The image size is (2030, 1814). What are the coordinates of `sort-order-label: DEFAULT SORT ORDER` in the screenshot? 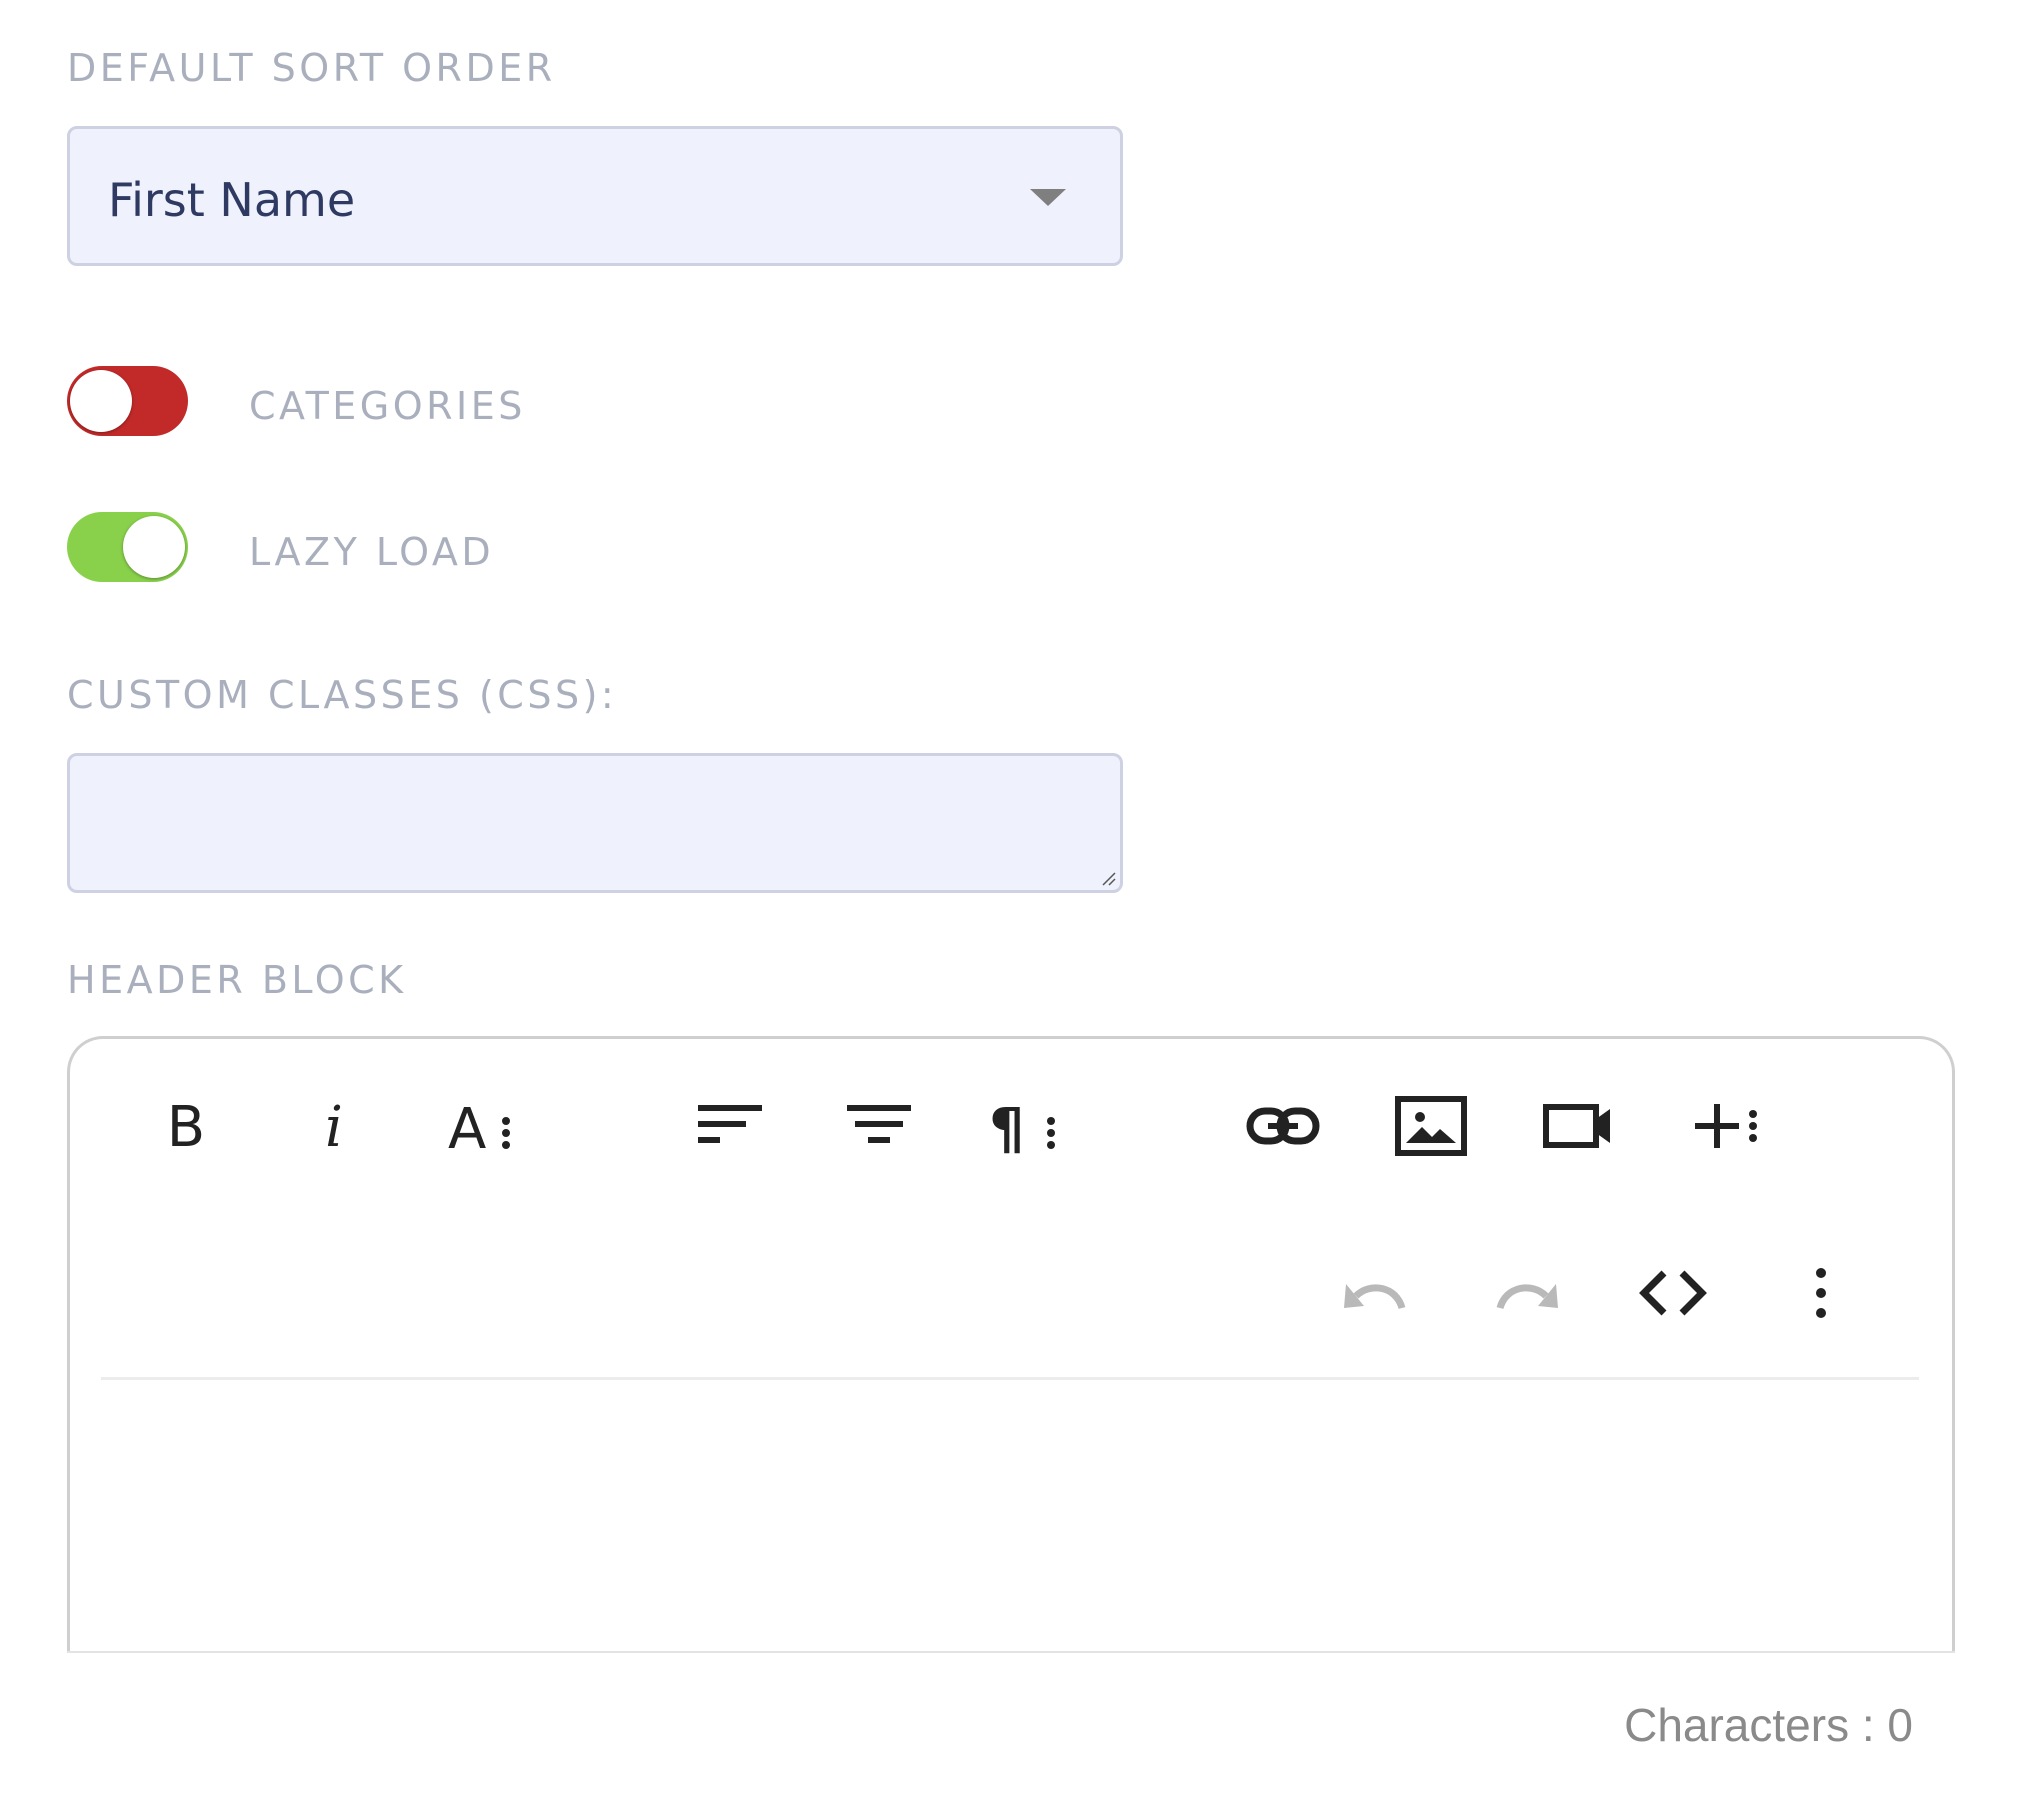 It's located at (311, 68).